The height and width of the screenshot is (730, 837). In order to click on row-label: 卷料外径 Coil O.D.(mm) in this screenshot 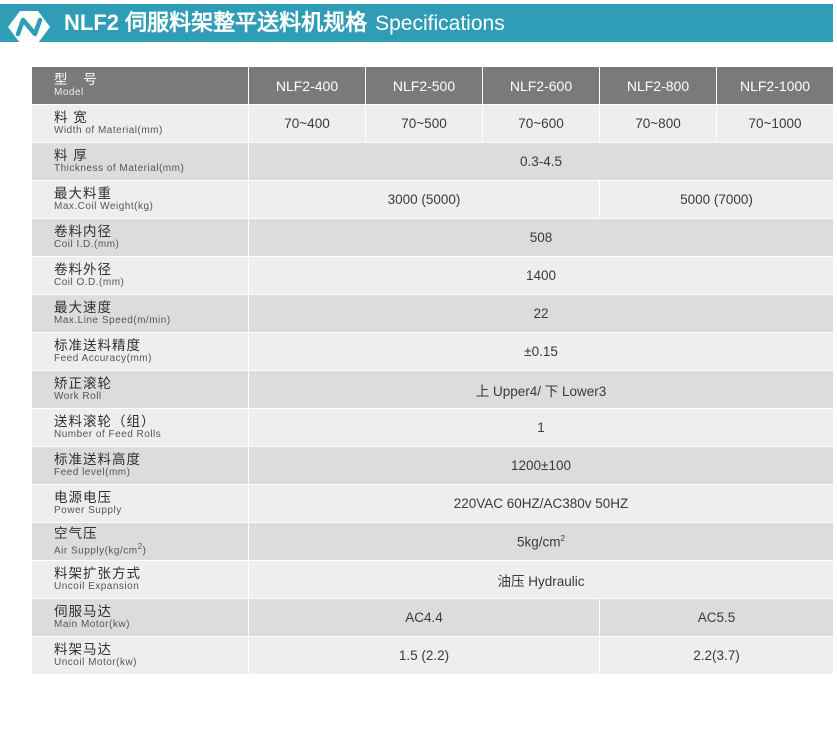, I will do `click(140, 275)`.